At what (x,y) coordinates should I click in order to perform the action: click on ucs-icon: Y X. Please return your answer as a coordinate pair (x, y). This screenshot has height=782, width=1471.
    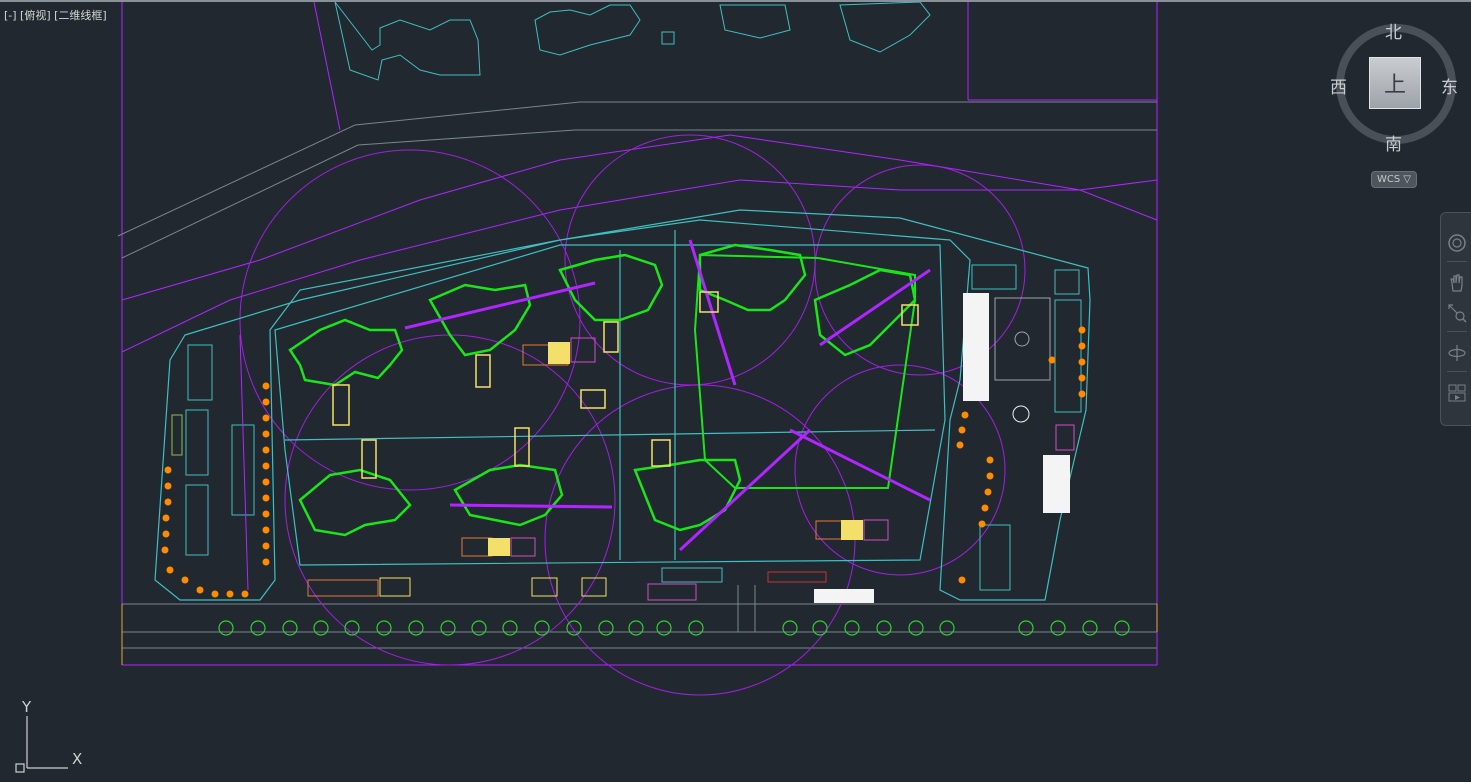
    Looking at the image, I should click on (55, 738).